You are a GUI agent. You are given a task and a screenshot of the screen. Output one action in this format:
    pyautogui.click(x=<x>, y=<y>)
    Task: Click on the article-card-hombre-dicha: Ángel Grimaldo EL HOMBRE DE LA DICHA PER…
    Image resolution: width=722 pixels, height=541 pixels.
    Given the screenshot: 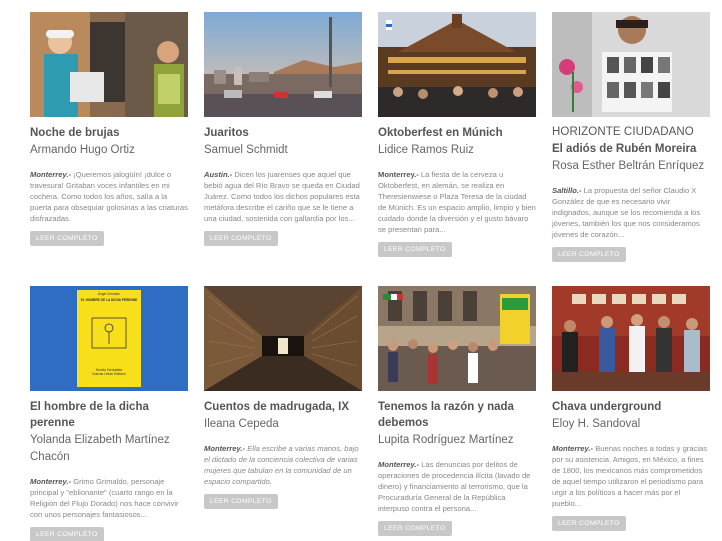 What is the action you would take?
    pyautogui.click(x=109, y=413)
    